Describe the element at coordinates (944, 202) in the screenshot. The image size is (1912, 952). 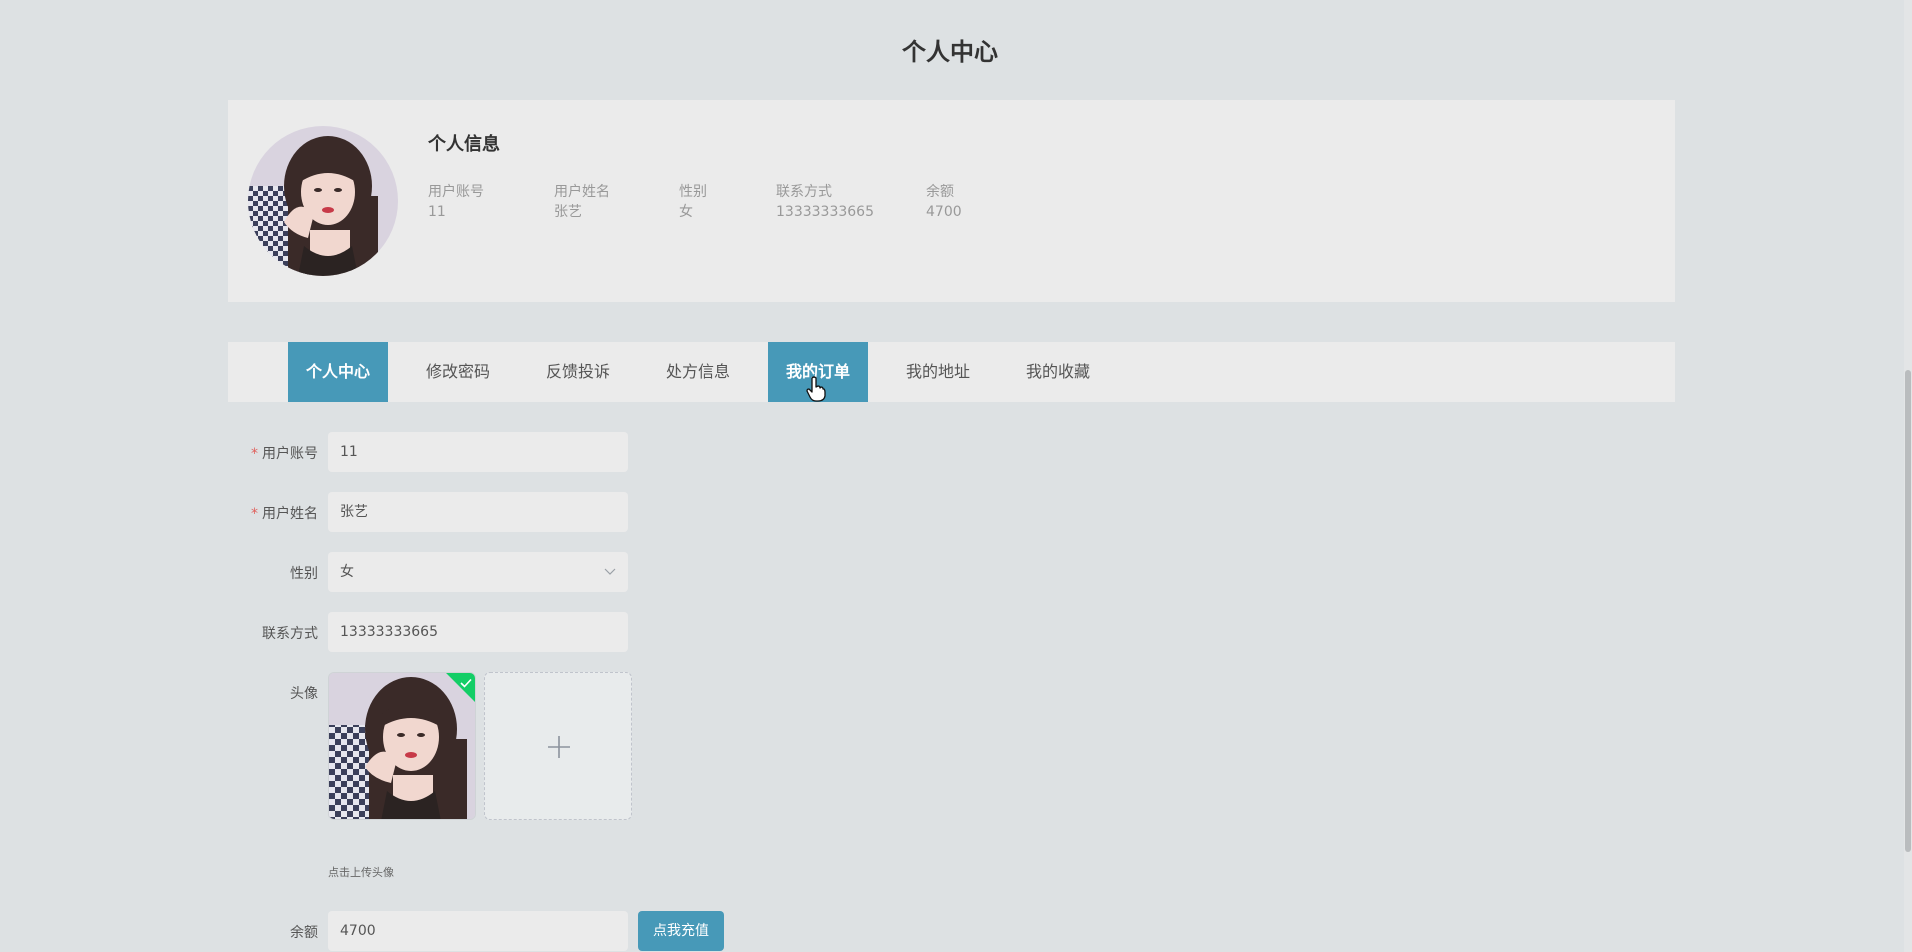
I see `profile-field-balance: 余额 4700` at that location.